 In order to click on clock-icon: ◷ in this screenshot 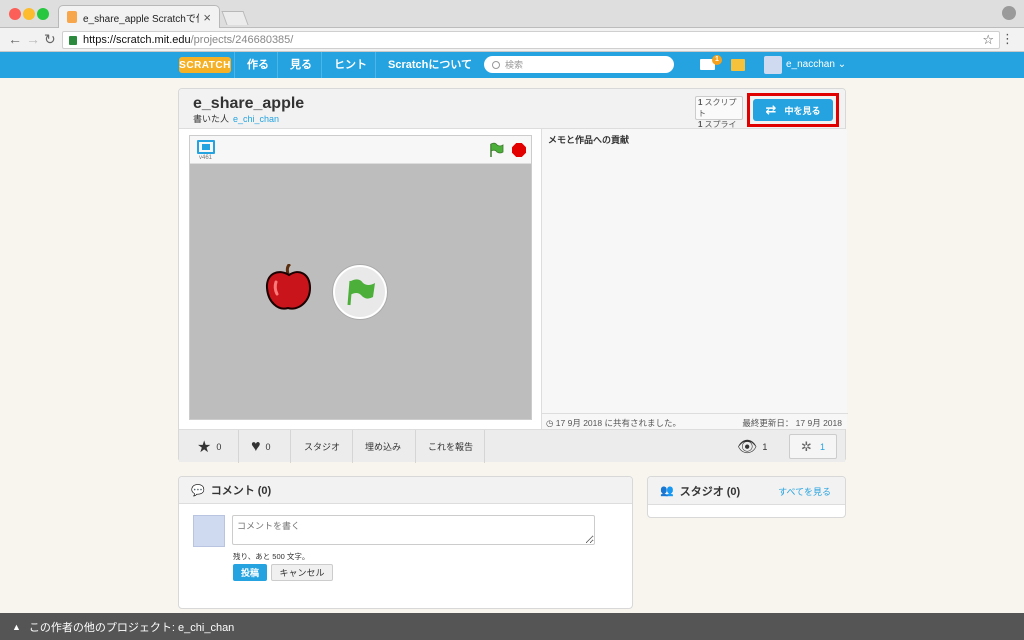, I will do `click(550, 423)`.